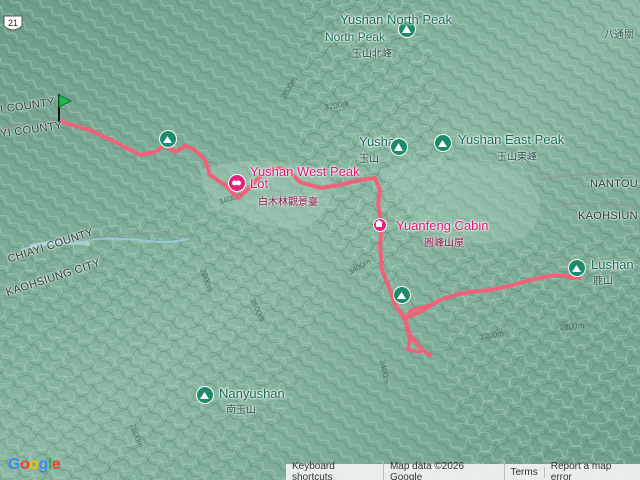  I want to click on city-label-kaohsiung-right: KAOHSIUN, so click(608, 216).